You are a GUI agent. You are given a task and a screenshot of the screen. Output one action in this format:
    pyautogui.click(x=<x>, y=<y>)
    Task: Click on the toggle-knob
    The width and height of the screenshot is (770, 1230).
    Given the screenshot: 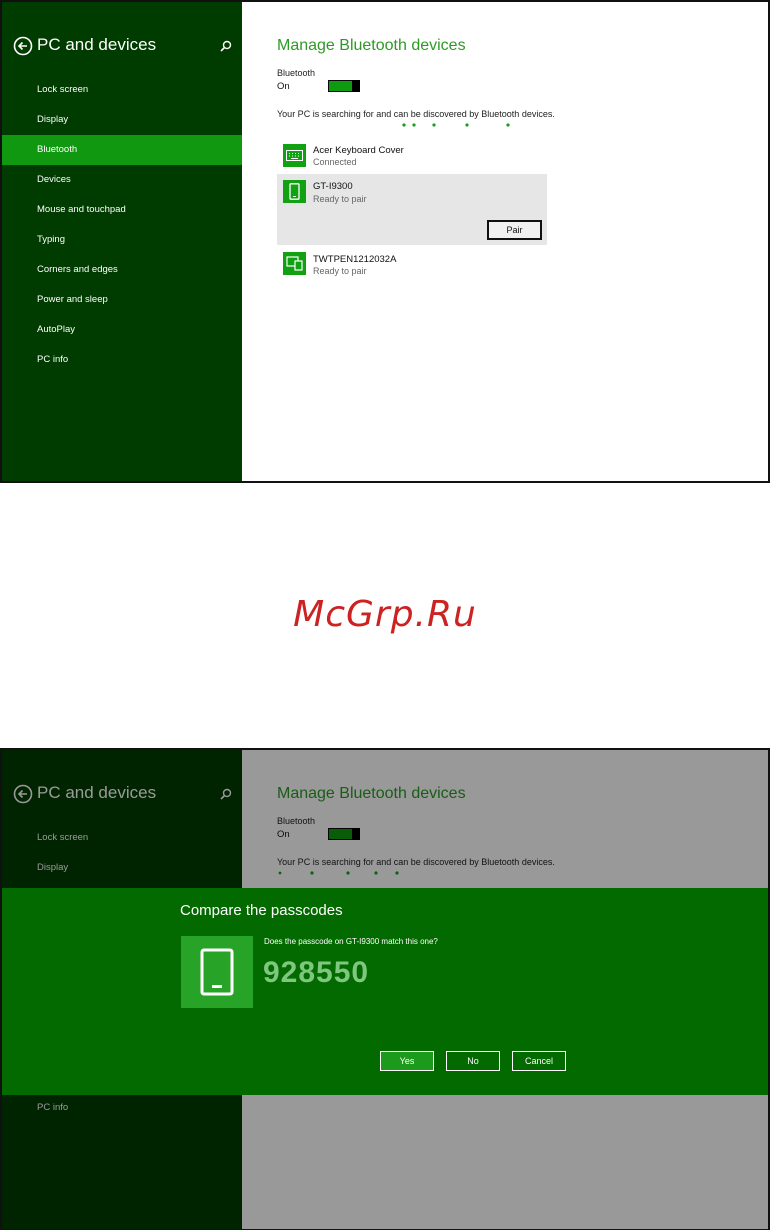 What is the action you would take?
    pyautogui.click(x=356, y=86)
    